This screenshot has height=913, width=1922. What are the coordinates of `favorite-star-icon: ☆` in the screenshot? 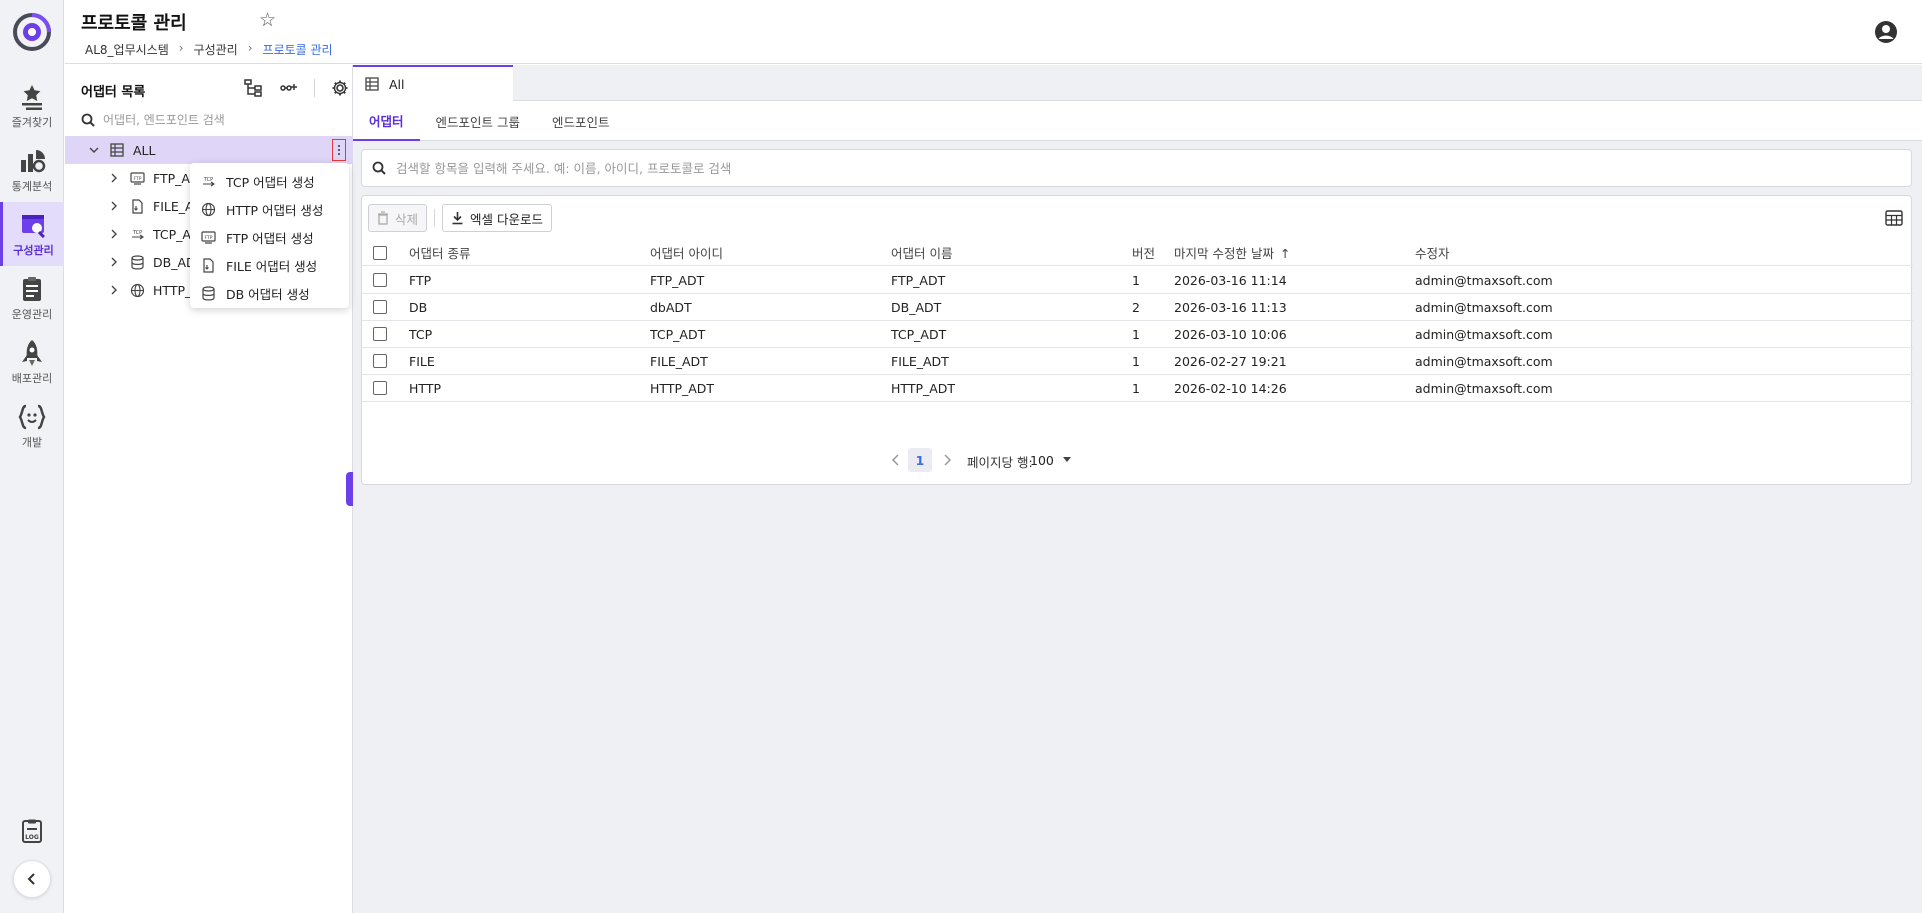 It's located at (267, 20).